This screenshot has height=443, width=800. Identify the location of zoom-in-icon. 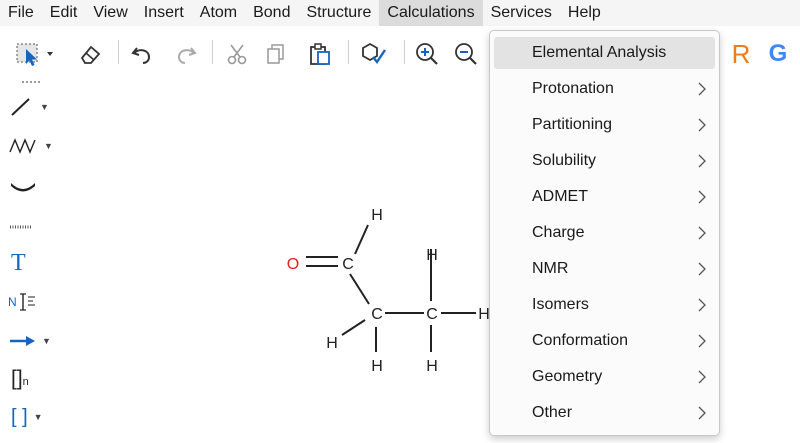
(427, 54).